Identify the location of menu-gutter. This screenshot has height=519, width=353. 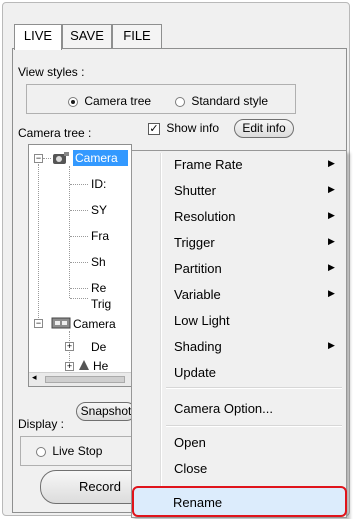
(161, 334).